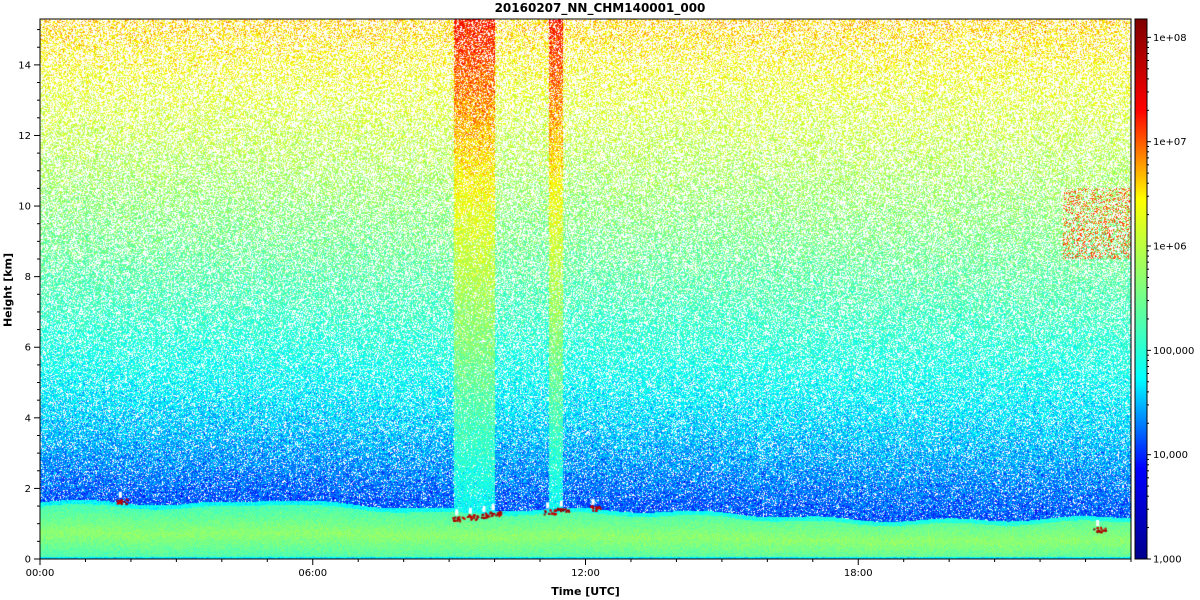  I want to click on y-tick-label: 0, so click(28, 560).